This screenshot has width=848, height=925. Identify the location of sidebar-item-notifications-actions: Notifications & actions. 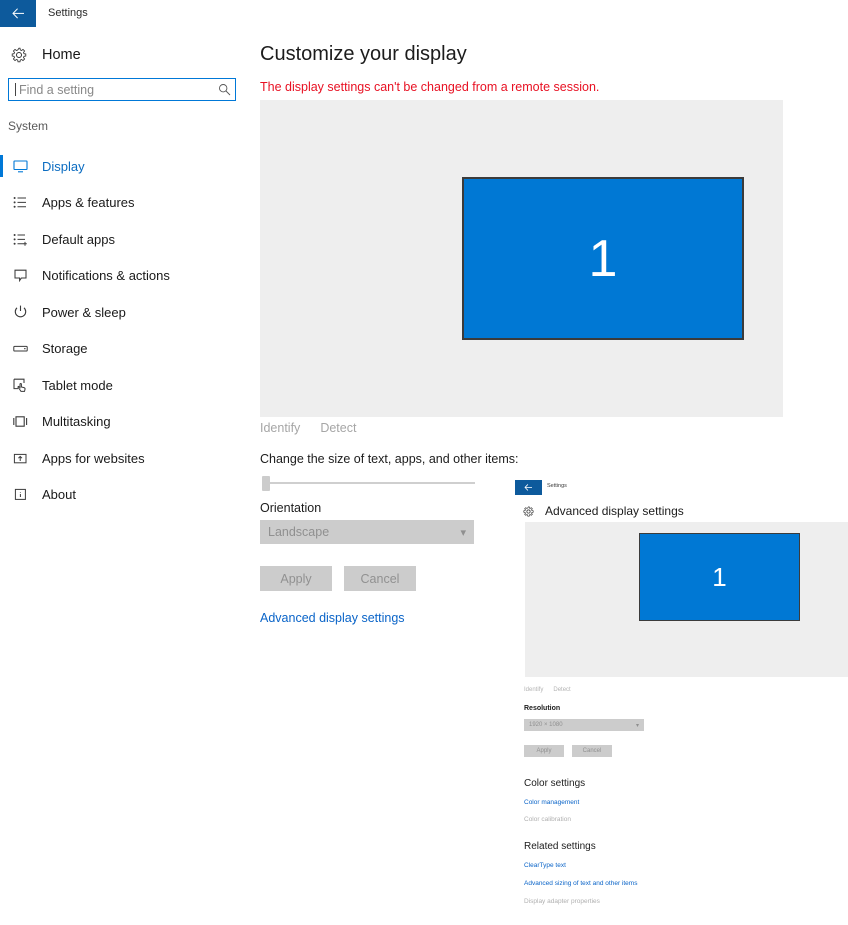
(125, 276).